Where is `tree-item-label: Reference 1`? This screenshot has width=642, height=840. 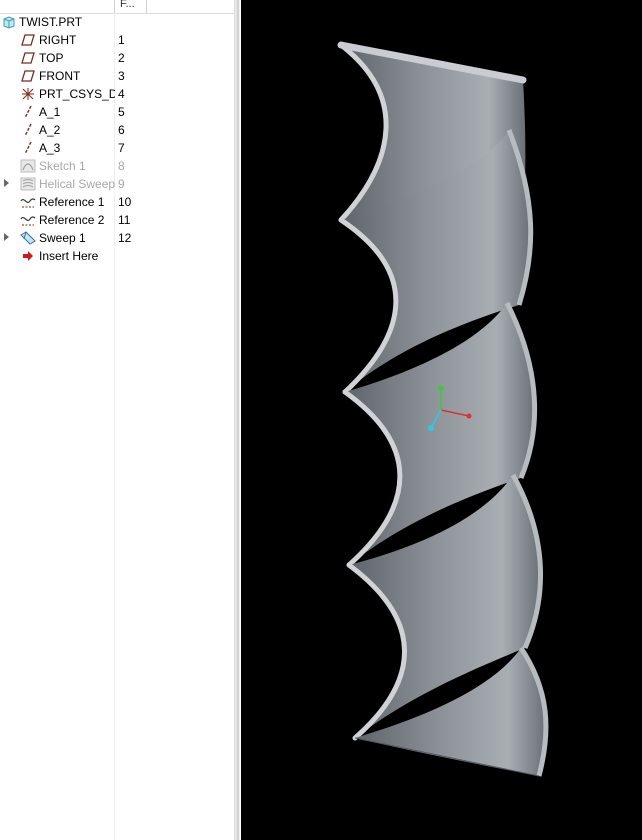 tree-item-label: Reference 1 is located at coordinates (72, 202).